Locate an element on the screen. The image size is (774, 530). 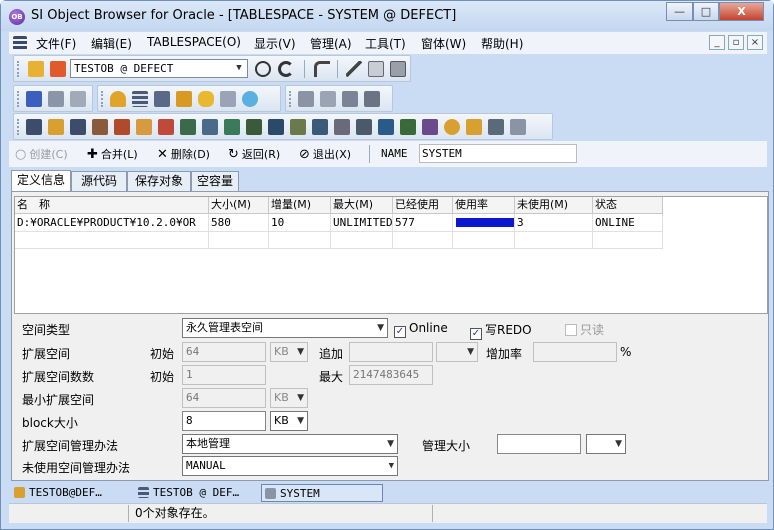
sql-icon is located at coordinates (34, 99).